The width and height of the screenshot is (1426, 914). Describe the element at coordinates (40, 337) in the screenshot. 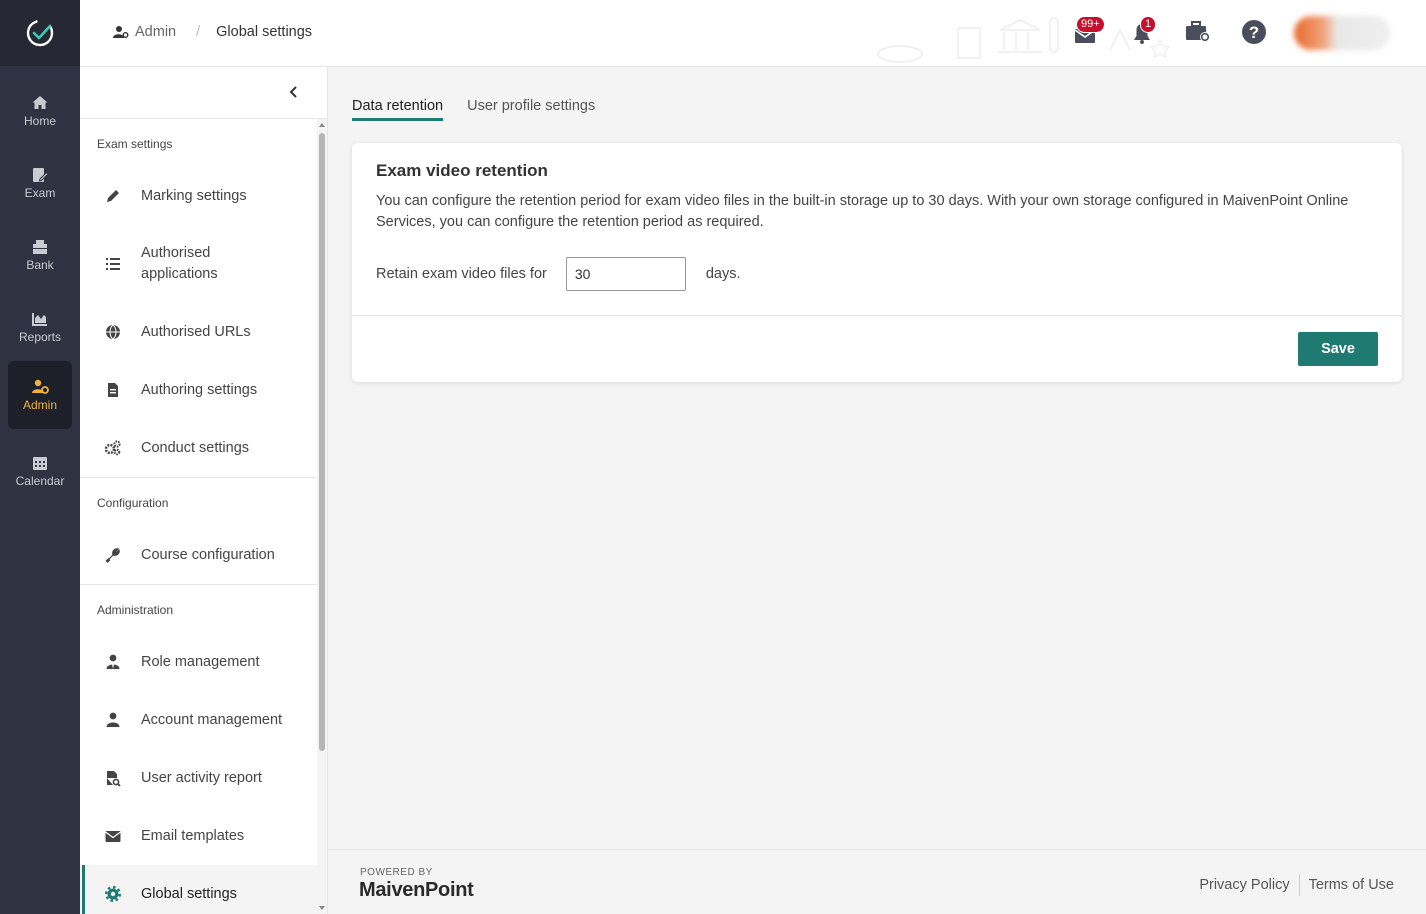

I see `rail-item-label: Reports` at that location.